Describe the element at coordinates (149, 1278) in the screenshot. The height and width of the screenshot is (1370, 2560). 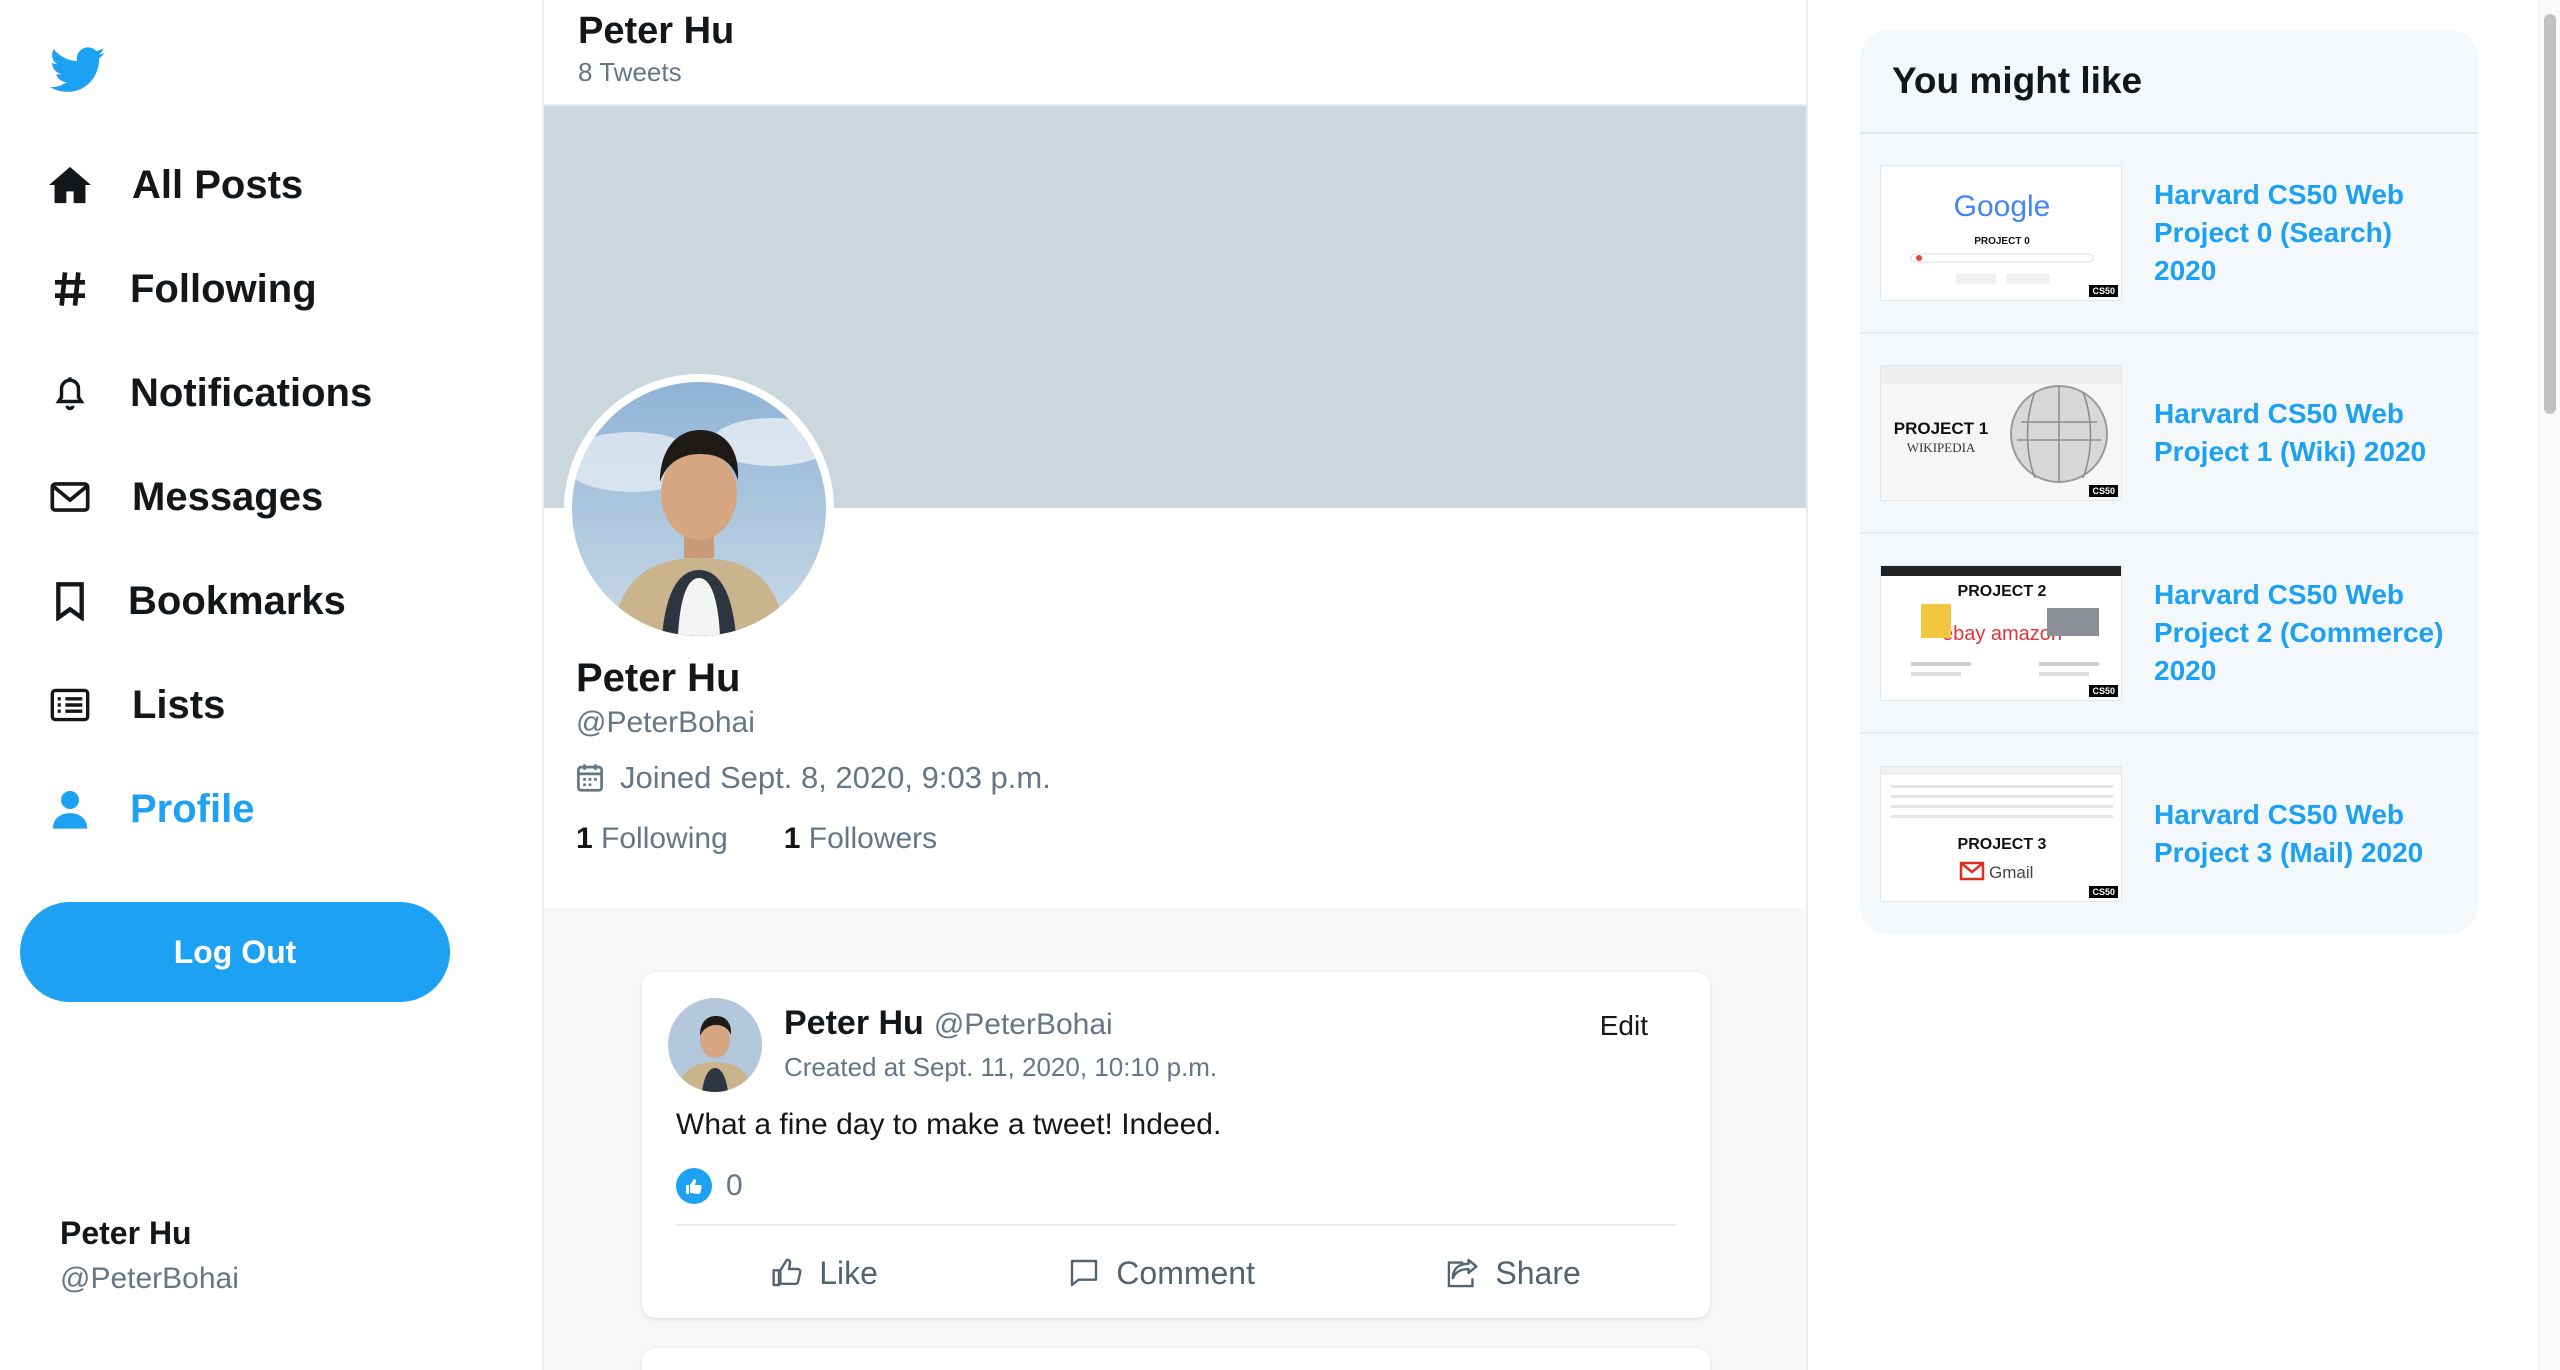
I see `sidebar-user-handle: @PeterBohai` at that location.